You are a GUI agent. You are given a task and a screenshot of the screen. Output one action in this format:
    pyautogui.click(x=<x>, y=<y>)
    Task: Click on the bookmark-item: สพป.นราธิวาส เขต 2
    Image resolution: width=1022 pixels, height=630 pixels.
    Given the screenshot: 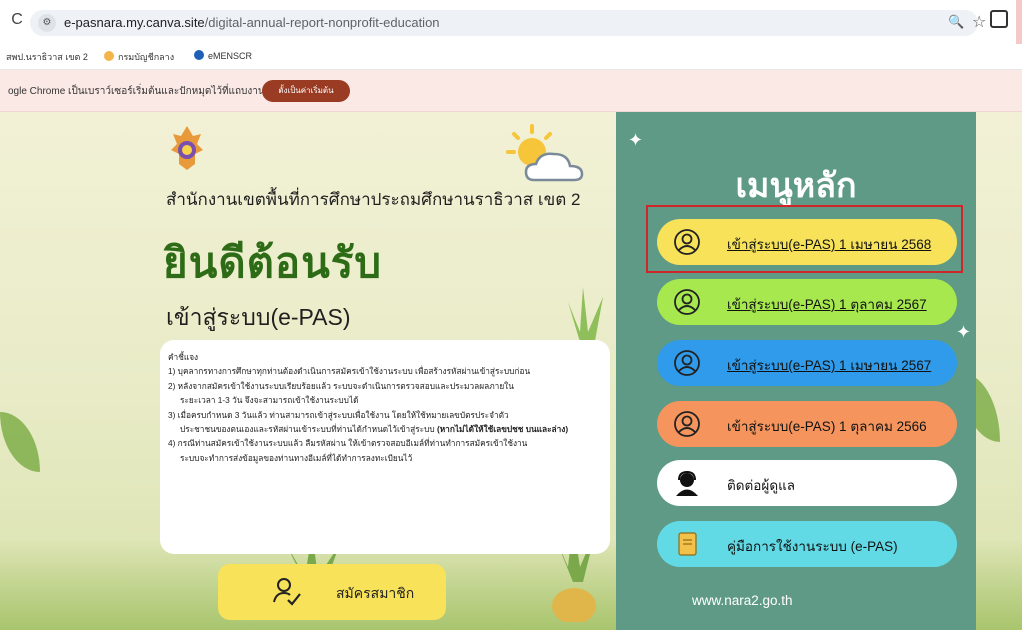 What is the action you would take?
    pyautogui.click(x=47, y=57)
    